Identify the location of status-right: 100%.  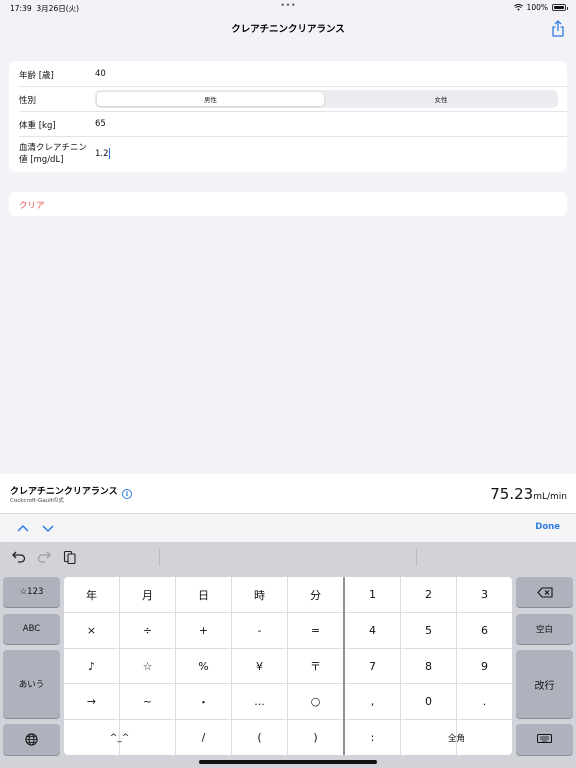
(540, 7).